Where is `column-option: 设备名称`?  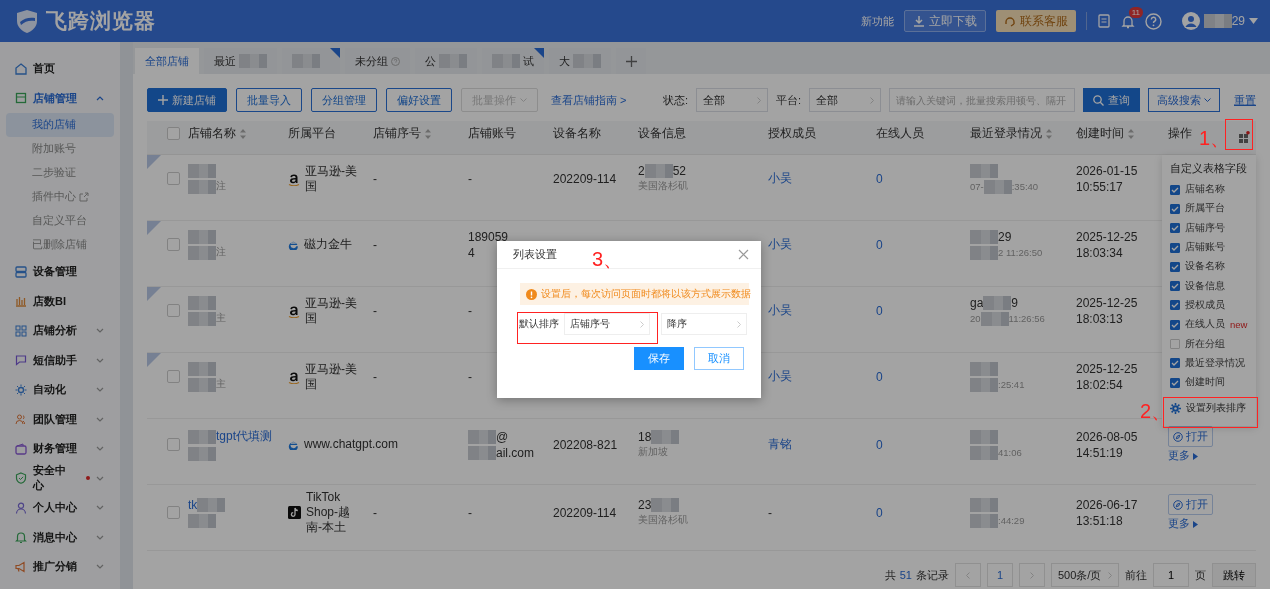
column-option: 设备名称 is located at coordinates (1213, 267).